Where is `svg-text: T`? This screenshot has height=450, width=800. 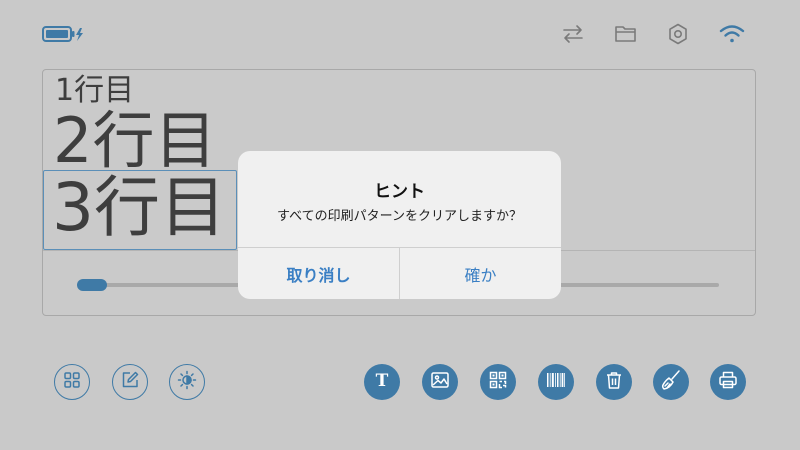
svg-text: T is located at coordinates (382, 380).